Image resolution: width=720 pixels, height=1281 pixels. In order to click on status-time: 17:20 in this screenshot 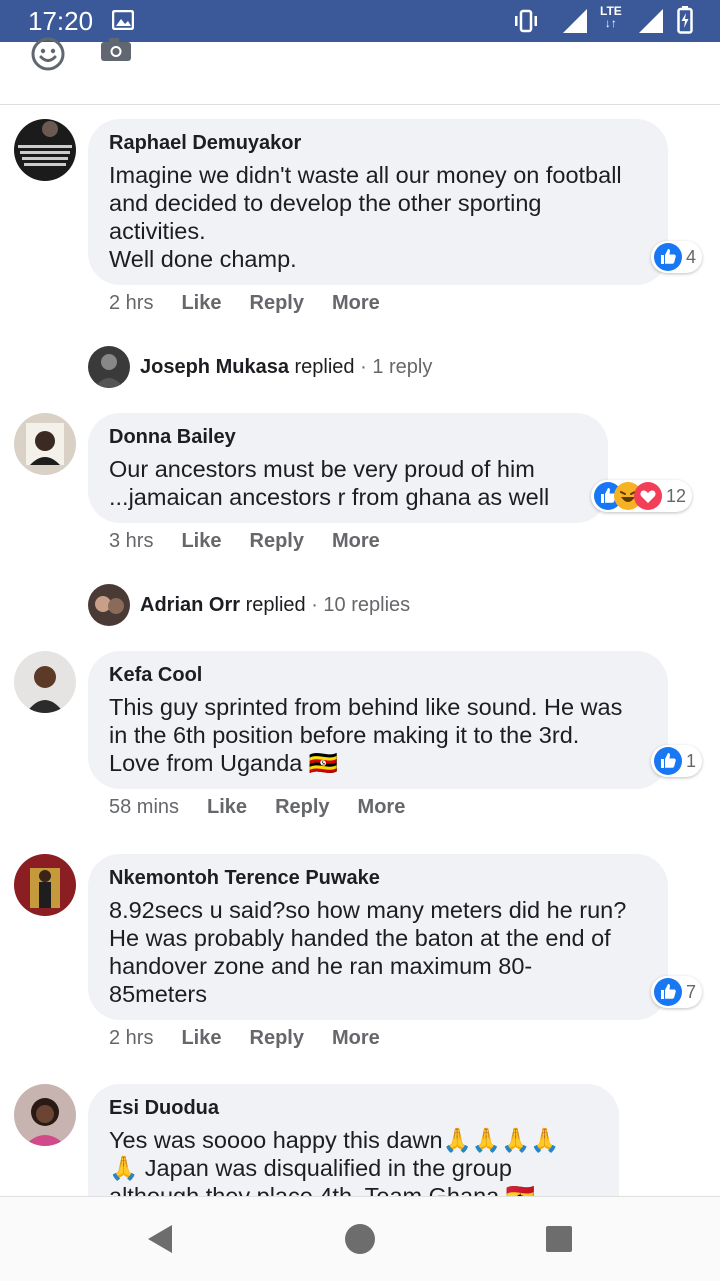, I will do `click(61, 21)`.